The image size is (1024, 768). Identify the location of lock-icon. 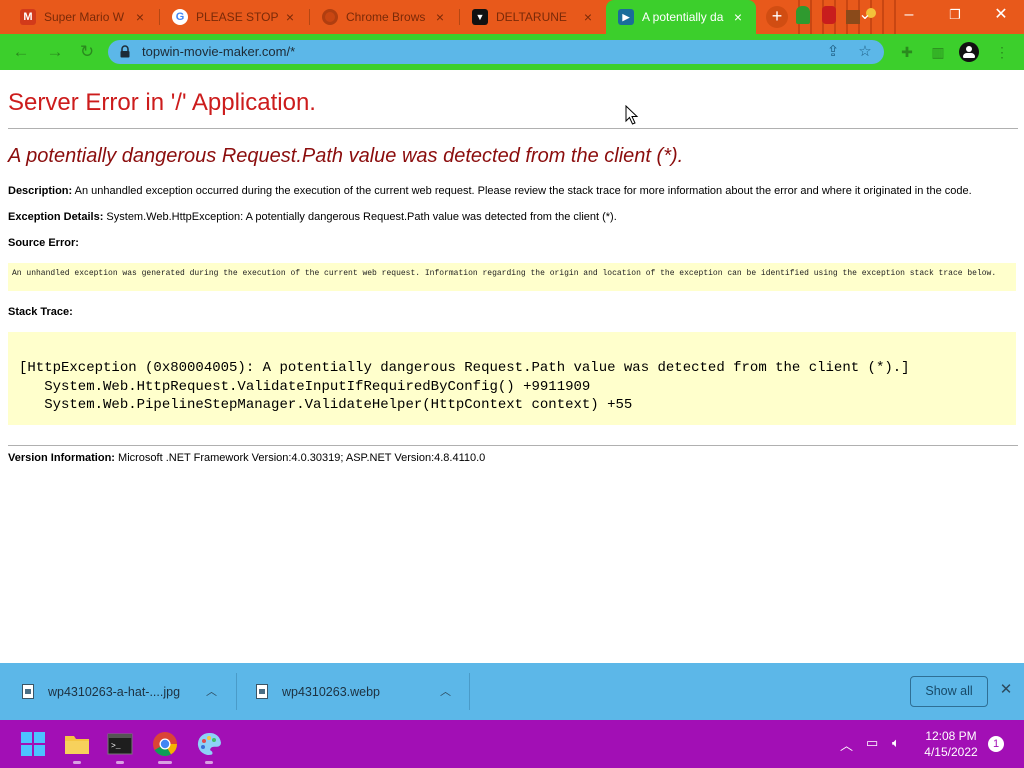
(125, 51).